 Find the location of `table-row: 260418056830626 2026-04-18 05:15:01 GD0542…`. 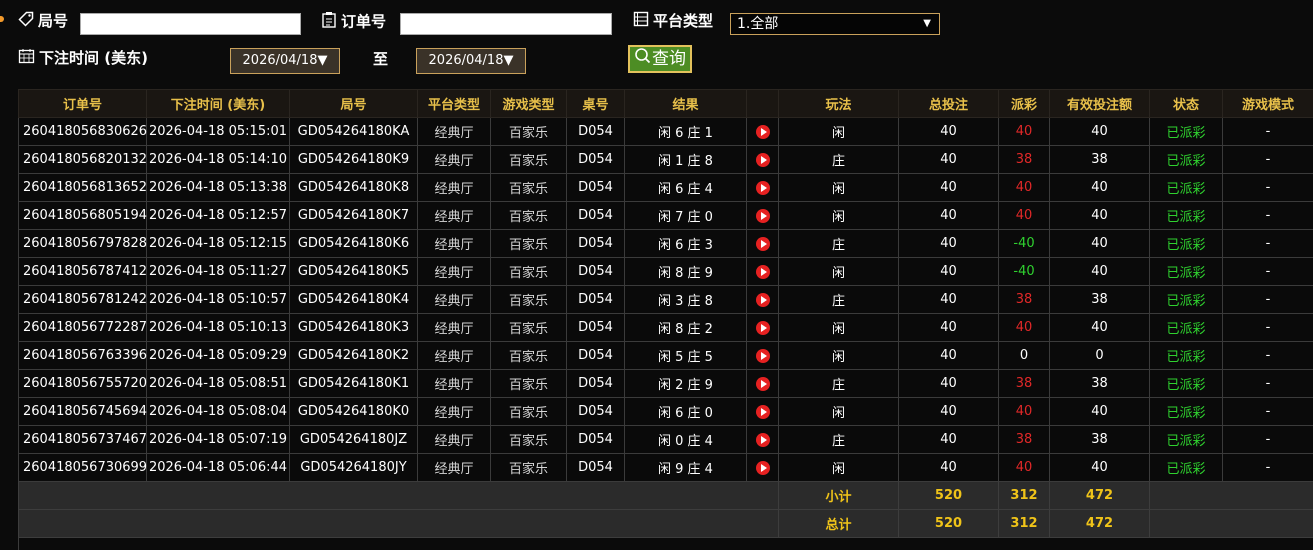

table-row: 260418056830626 2026-04-18 05:15:01 GD0542… is located at coordinates (665, 131).